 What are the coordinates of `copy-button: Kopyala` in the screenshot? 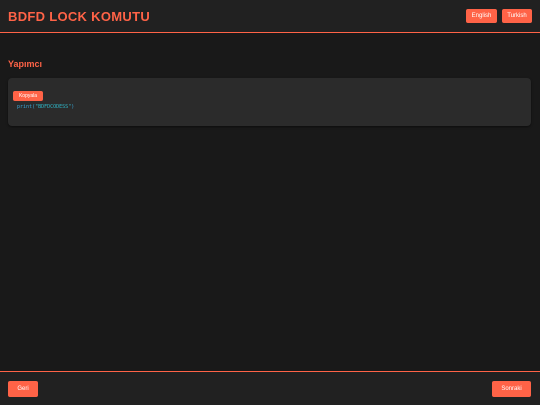 It's located at (28, 96).